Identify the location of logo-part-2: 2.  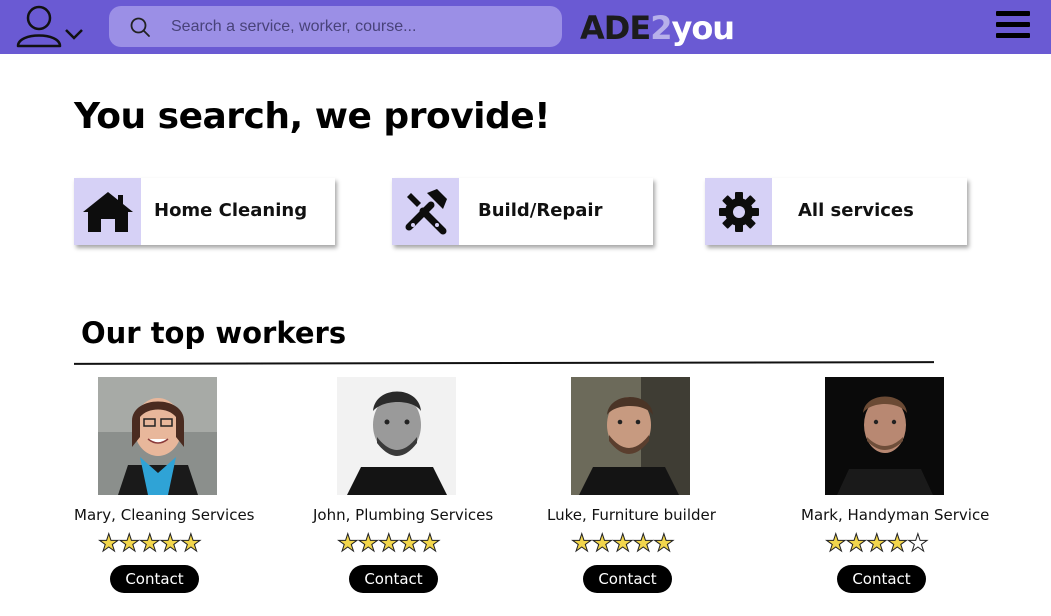
(661, 28).